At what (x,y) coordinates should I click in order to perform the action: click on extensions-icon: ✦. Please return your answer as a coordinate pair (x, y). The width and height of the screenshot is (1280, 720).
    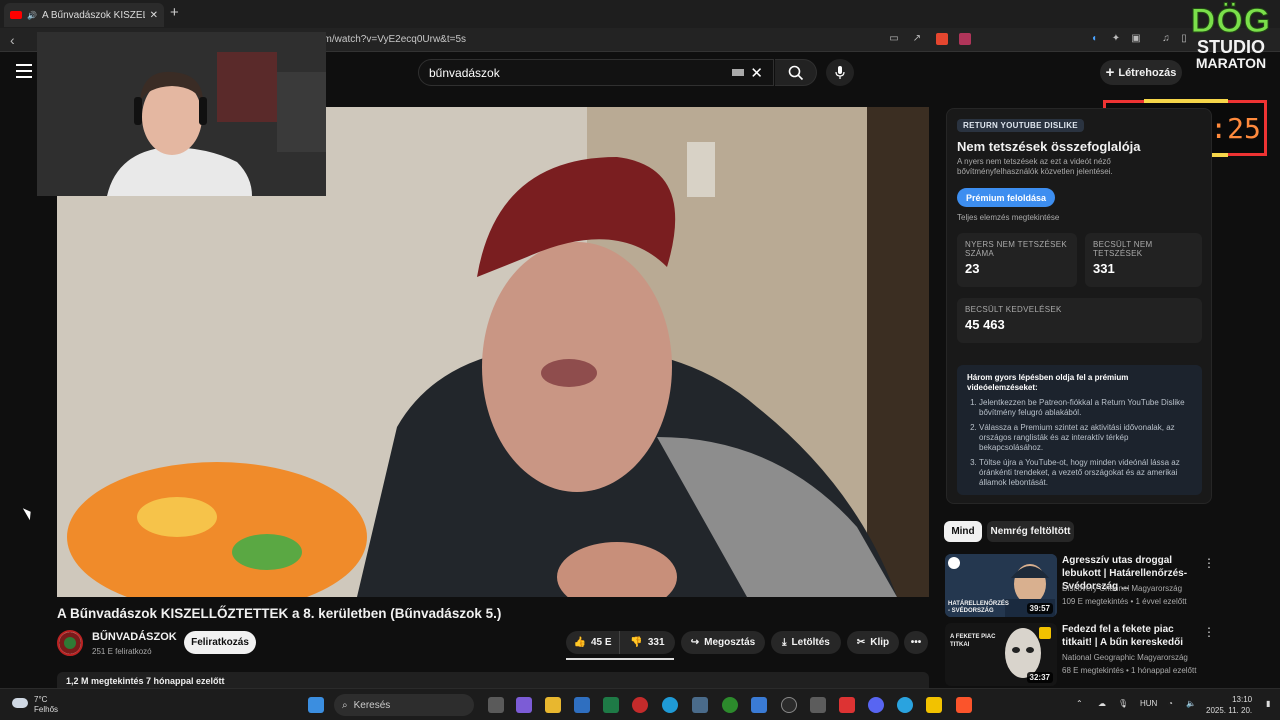
    Looking at the image, I should click on (1116, 39).